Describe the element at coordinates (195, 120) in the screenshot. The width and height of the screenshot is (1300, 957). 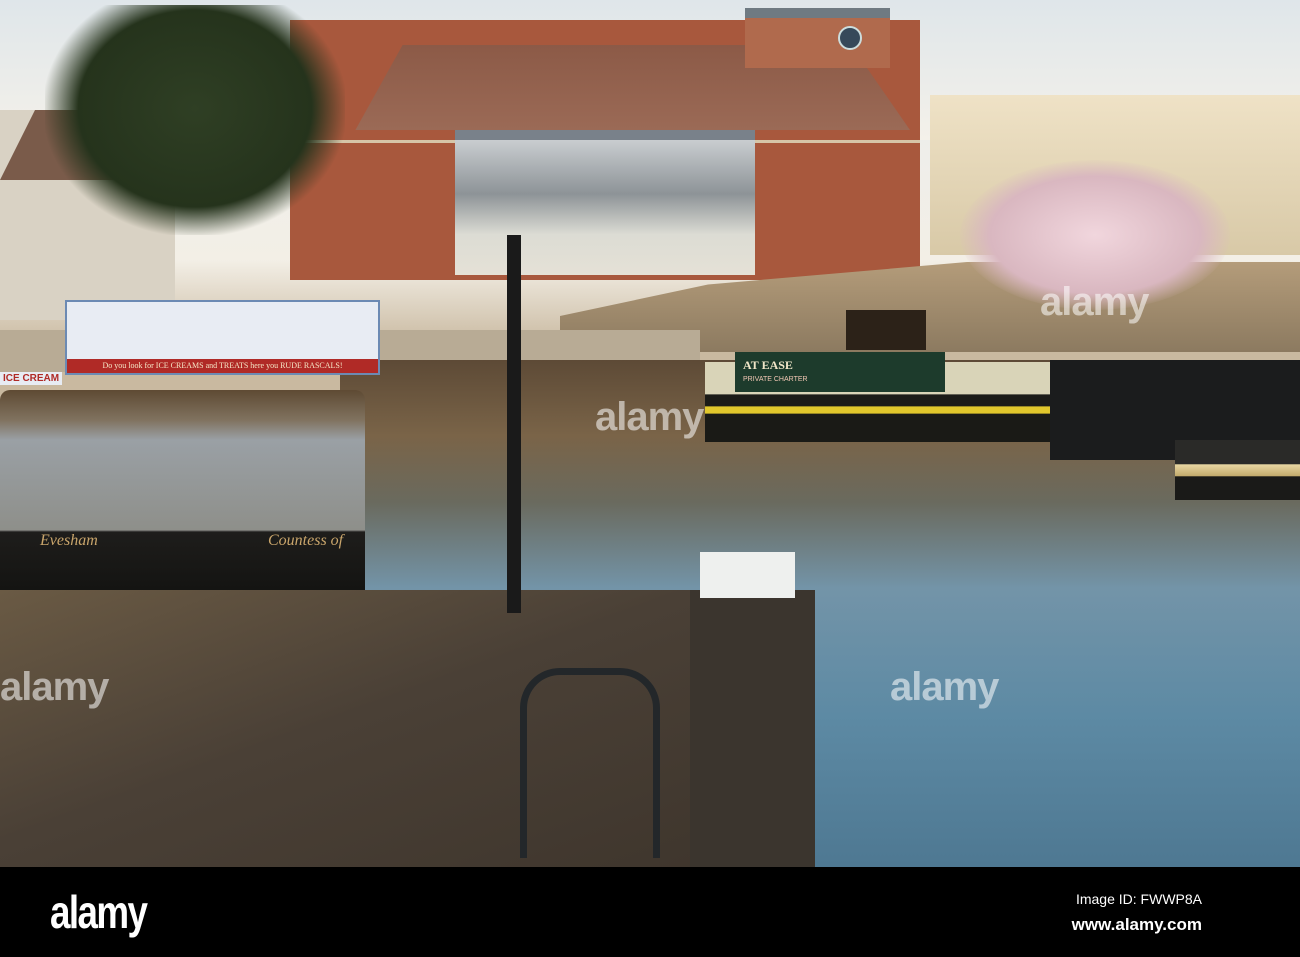
I see `cedar-tree` at that location.